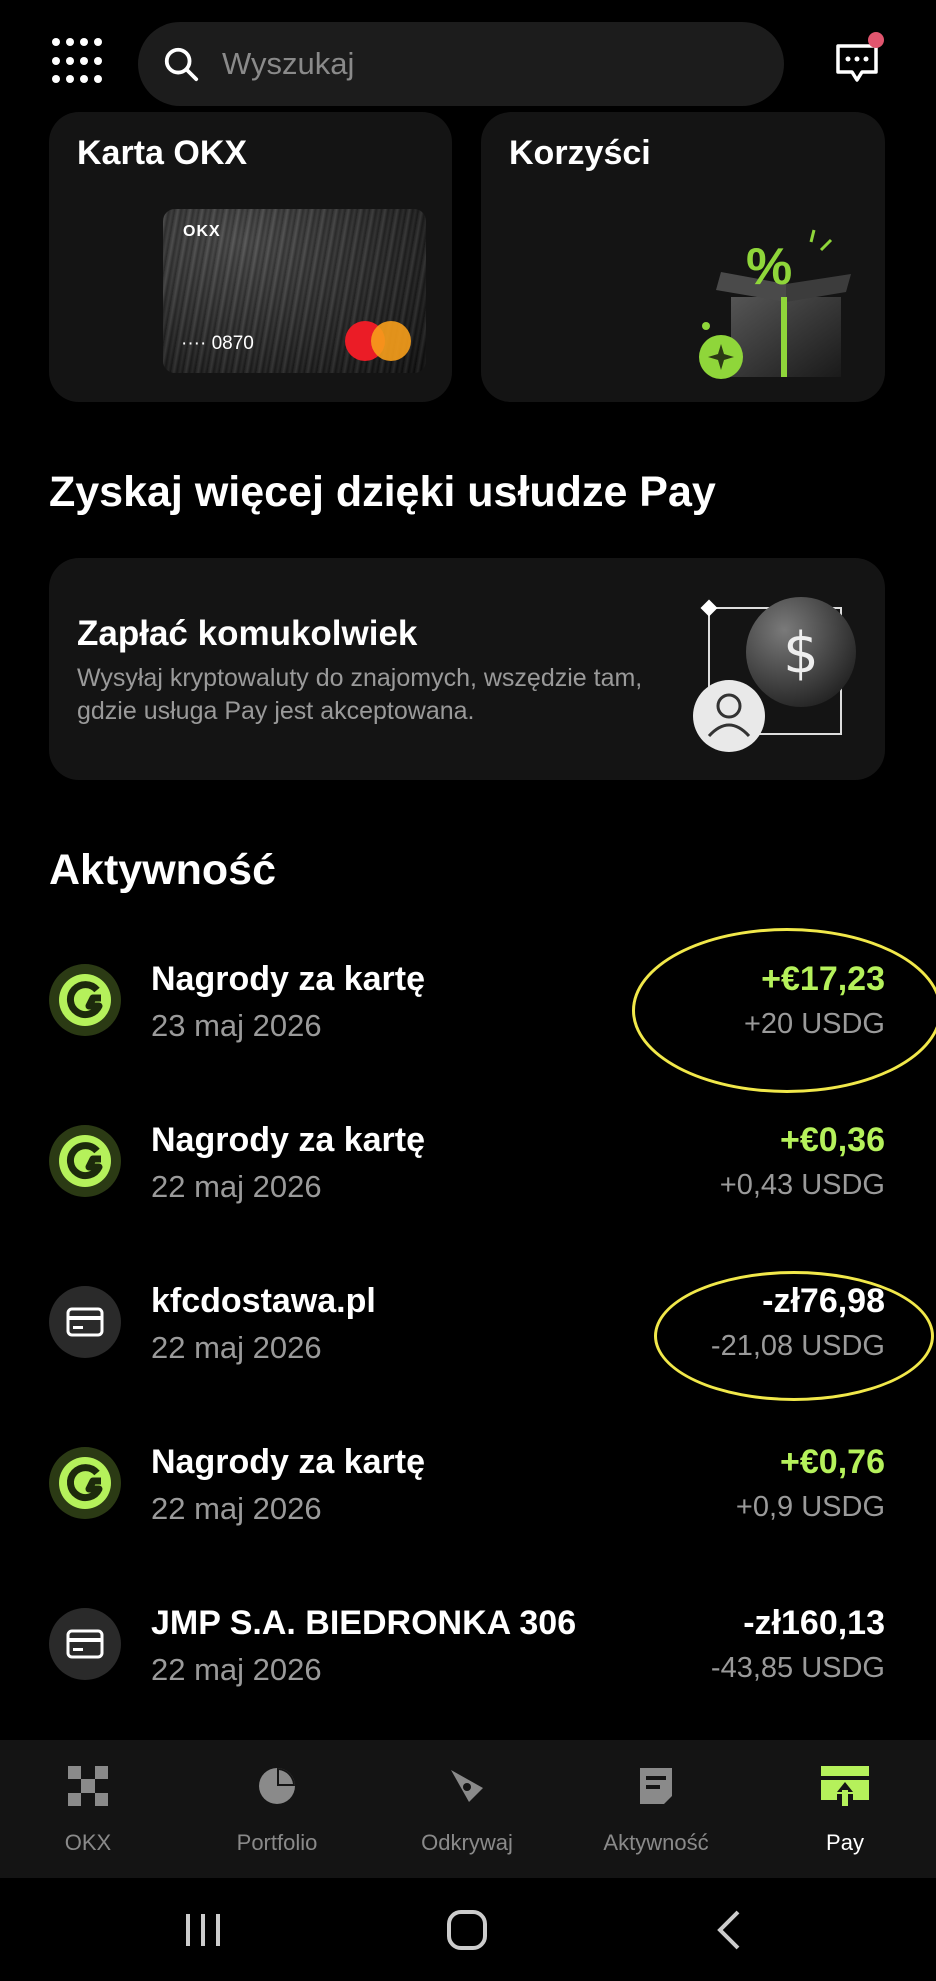 The width and height of the screenshot is (936, 1981). What do you see at coordinates (277, 1842) in the screenshot?
I see `nav-portfolio-label: Portfolio` at bounding box center [277, 1842].